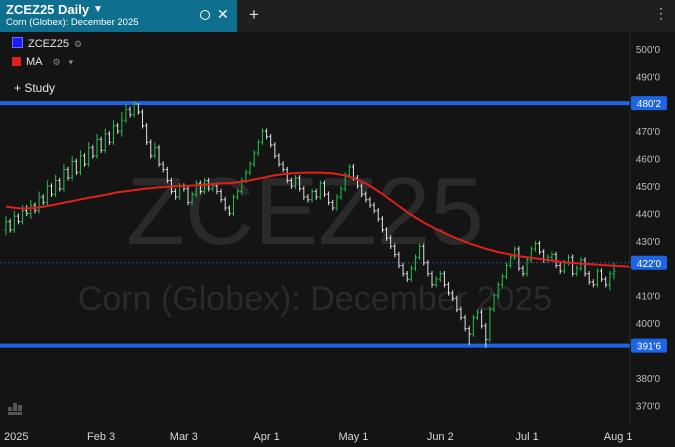 The width and height of the screenshot is (675, 447). I want to click on chevron-down-icon: ▾, so click(71, 62).